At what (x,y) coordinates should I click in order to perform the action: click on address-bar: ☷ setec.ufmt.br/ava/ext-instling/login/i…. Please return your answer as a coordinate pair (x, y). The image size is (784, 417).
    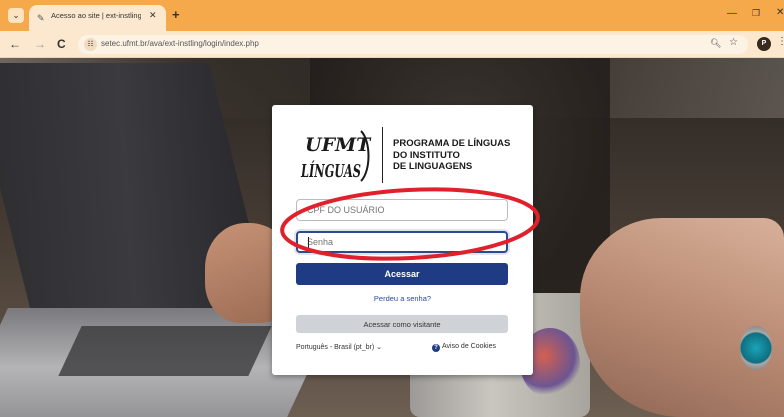
    Looking at the image, I should click on (413, 44).